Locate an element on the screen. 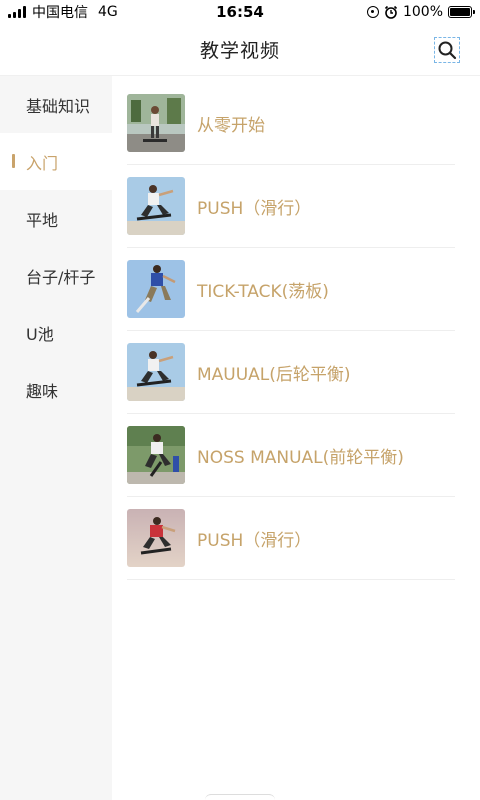  sidebar-item-basics: 基础知识 is located at coordinates (56, 104).